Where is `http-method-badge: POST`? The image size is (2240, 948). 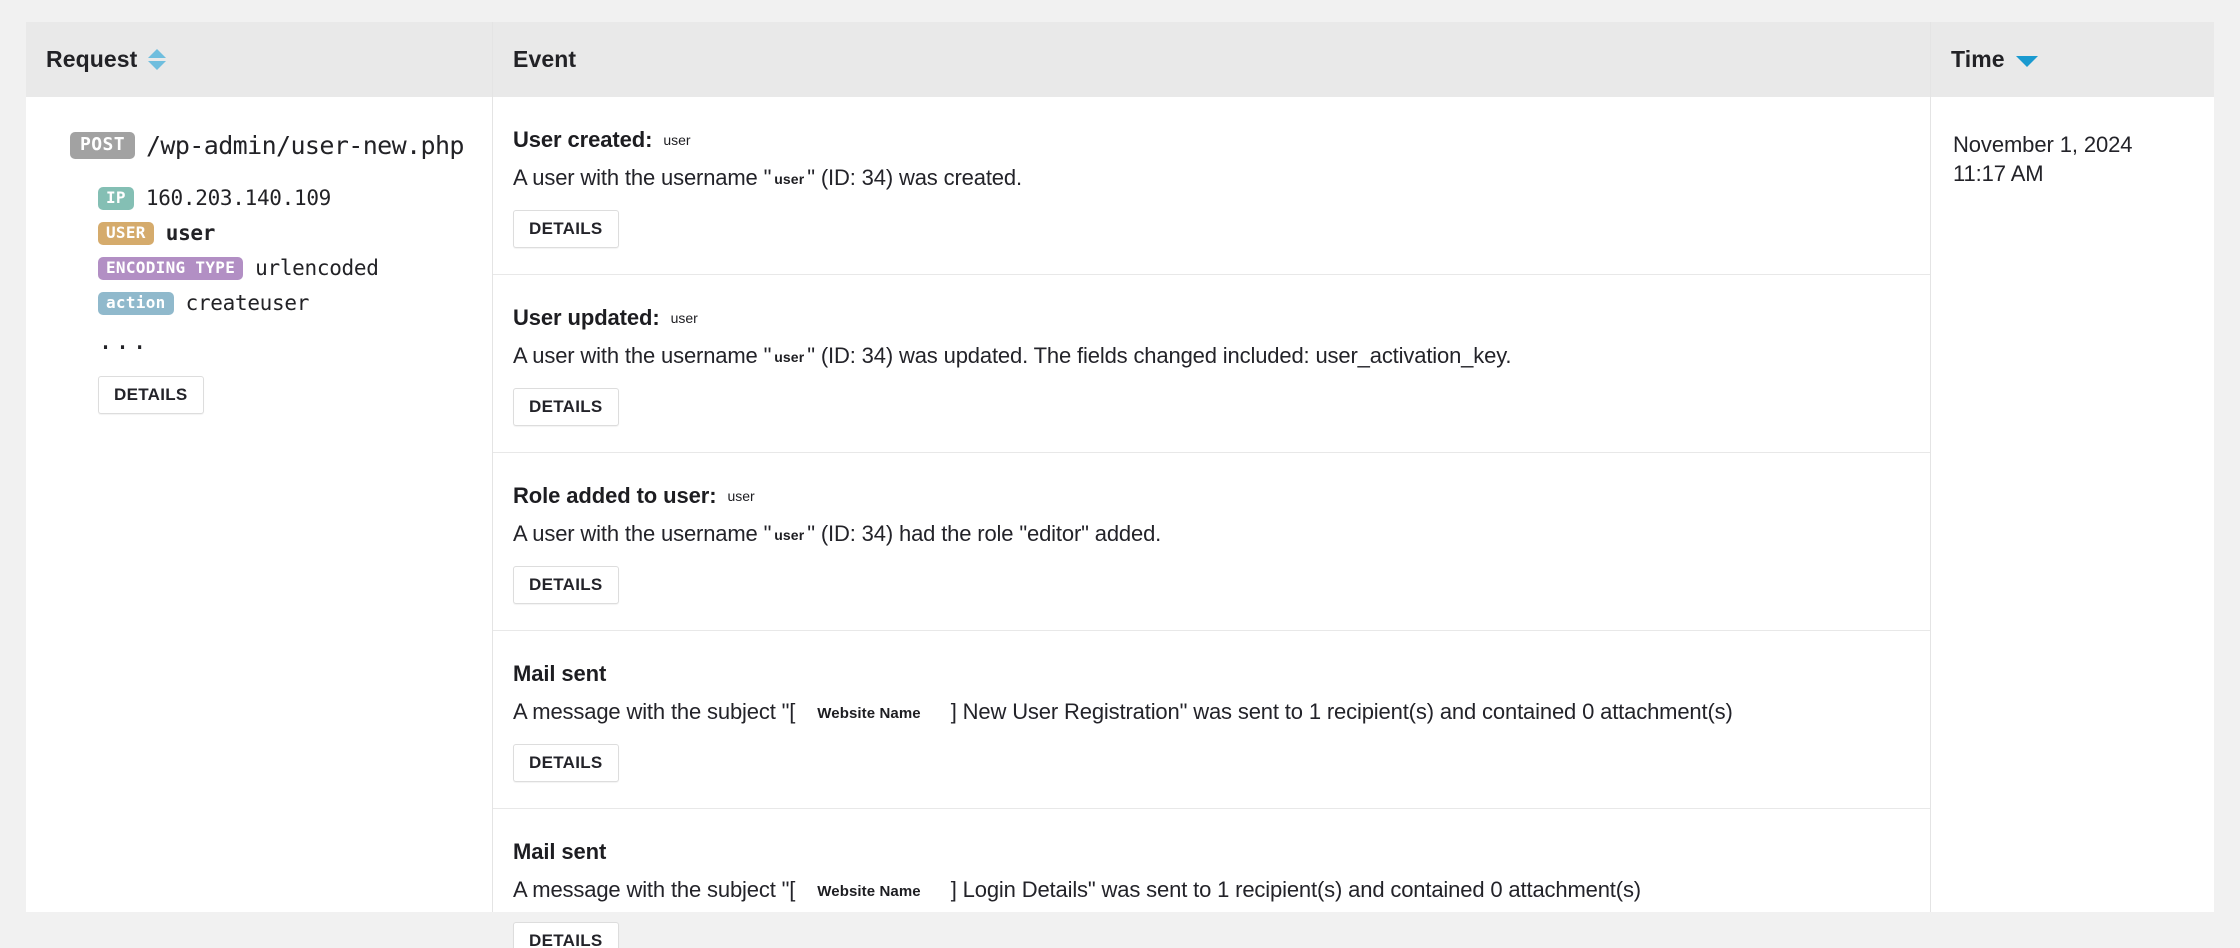 http-method-badge: POST is located at coordinates (102, 145).